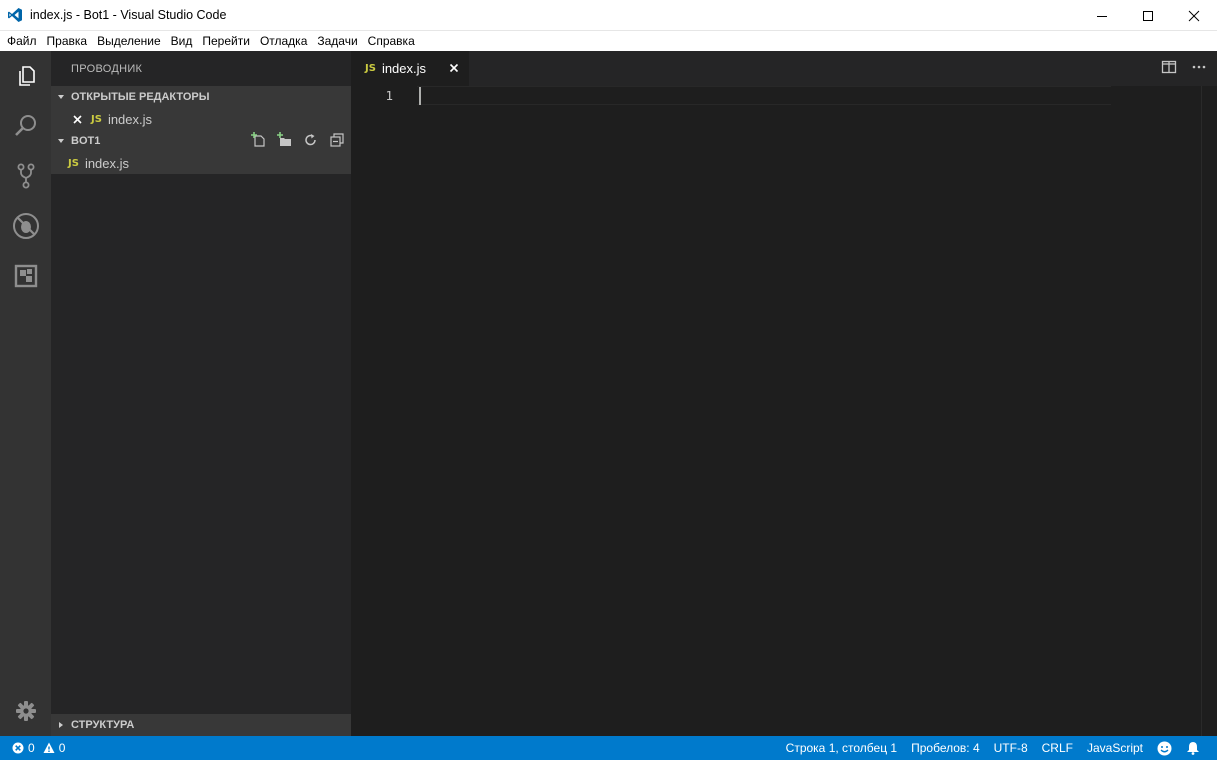  I want to click on bell-icon, so click(1193, 748).